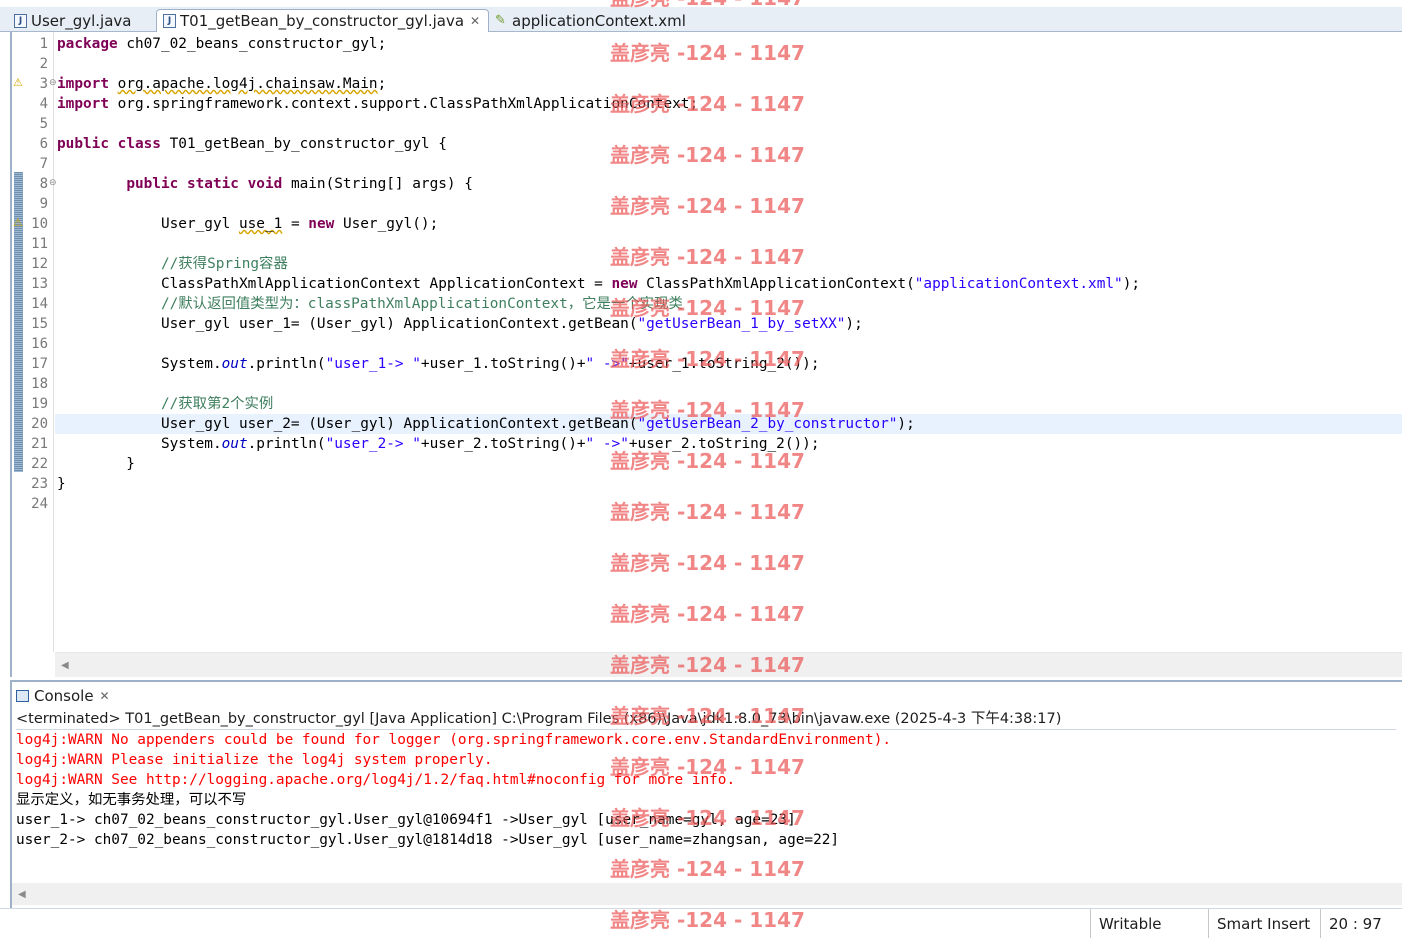 This screenshot has height=938, width=1402. I want to click on console-tab-bar: Console ✕, so click(707, 694).